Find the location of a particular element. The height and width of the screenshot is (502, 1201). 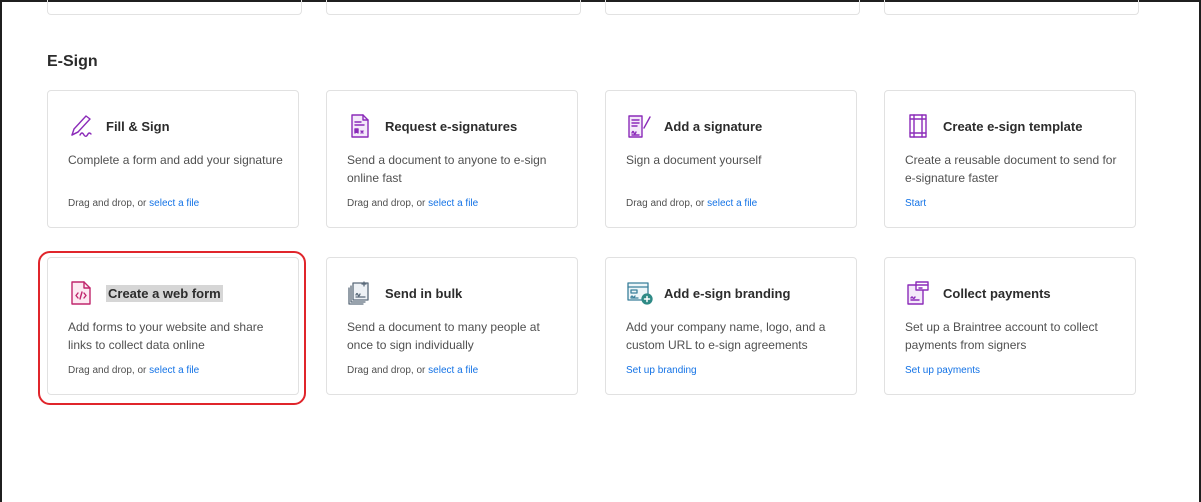

request-signatures-icon is located at coordinates (360, 126).